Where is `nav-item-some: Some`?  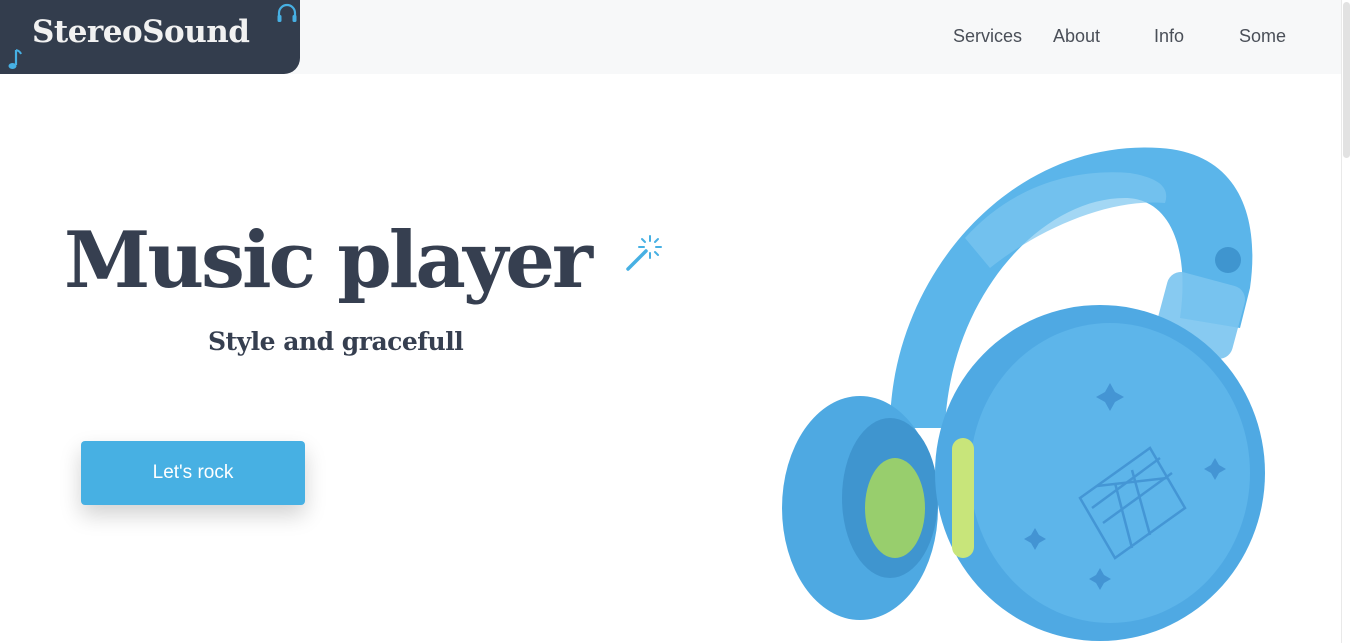 nav-item-some: Some is located at coordinates (1262, 36).